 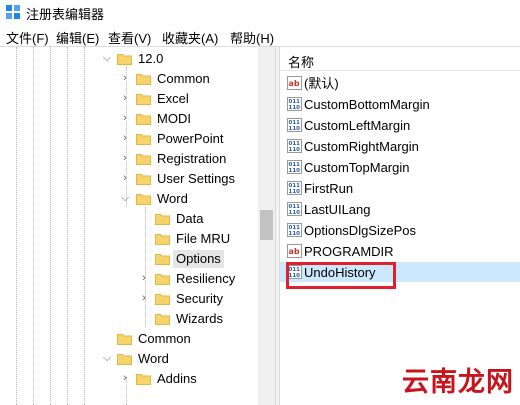 I want to click on value-row-optionsdlgsizepos: 011 110 OptionsDlgSizePos, so click(x=400, y=230).